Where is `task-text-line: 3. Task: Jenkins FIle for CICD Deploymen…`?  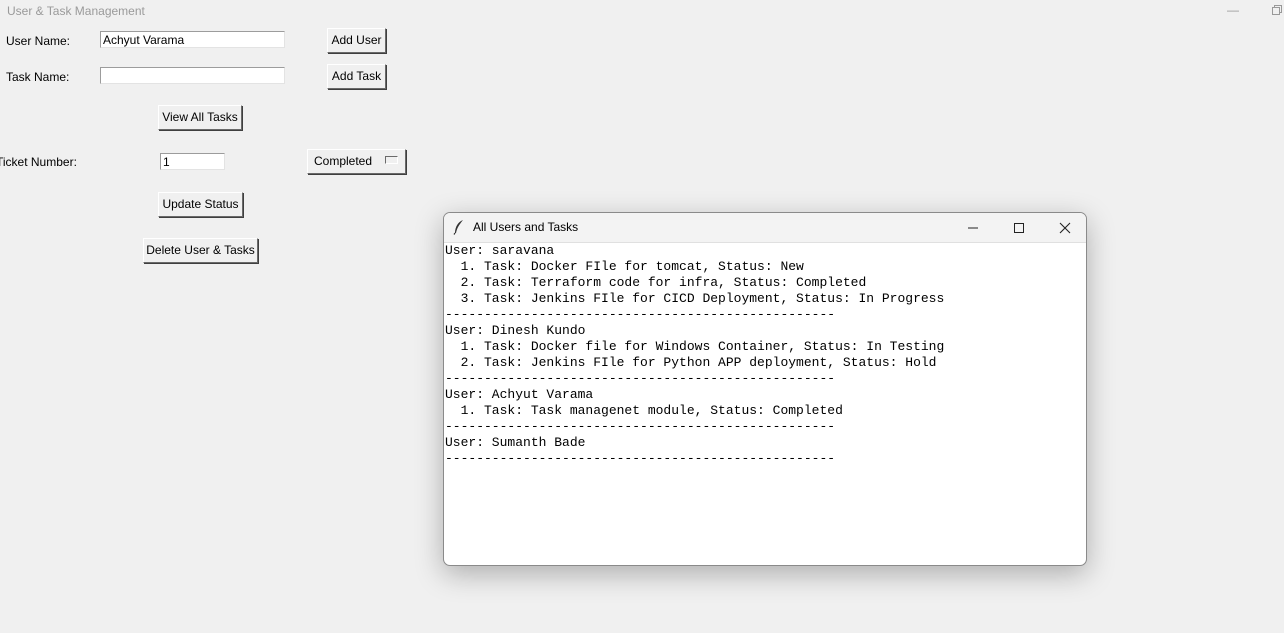
task-text-line: 3. Task: Jenkins FIle for CICD Deploymen… is located at coordinates (695, 298).